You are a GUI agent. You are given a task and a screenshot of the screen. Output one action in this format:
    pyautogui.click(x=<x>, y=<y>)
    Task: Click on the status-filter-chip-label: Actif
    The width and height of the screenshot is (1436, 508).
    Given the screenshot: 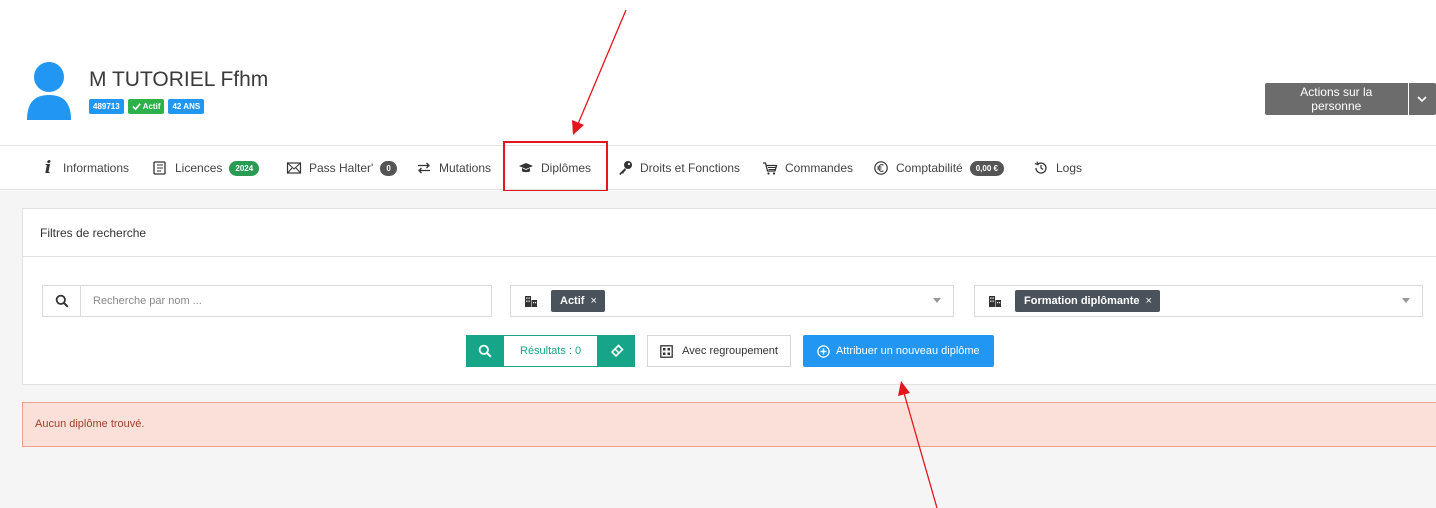 What is the action you would take?
    pyautogui.click(x=572, y=301)
    